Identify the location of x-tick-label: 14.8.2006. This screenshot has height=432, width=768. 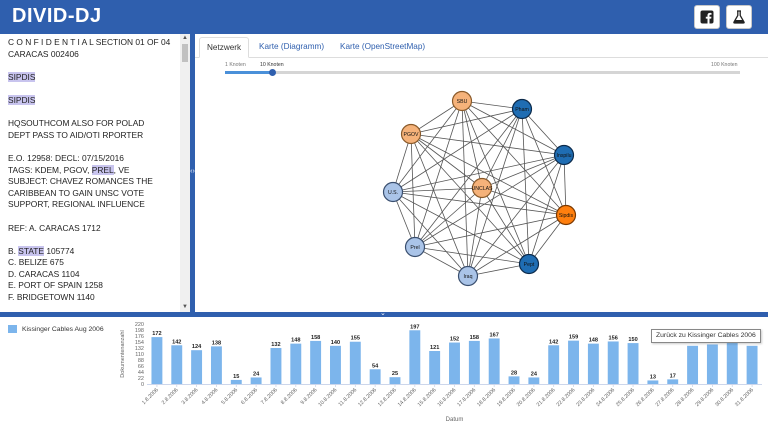
(407, 397).